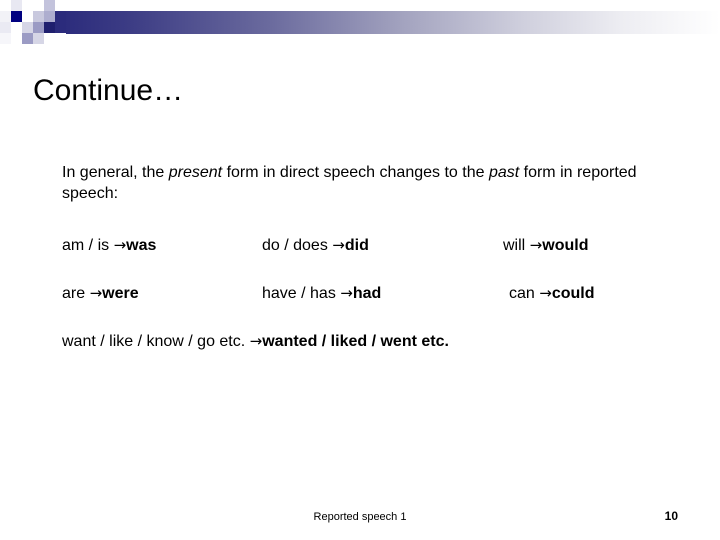 The width and height of the screenshot is (720, 540). I want to click on verb-source: am / is, so click(88, 245).